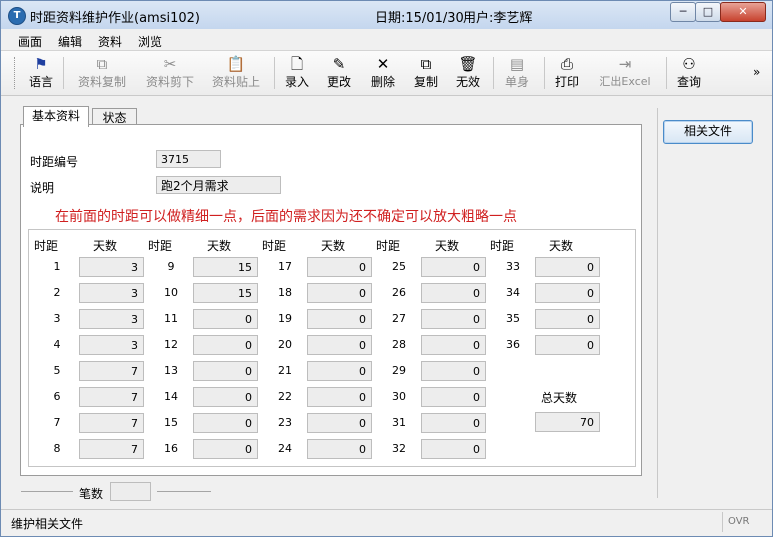 This screenshot has width=773, height=537. What do you see at coordinates (708, 132) in the screenshot?
I see `related-files-button: 相关文件` at bounding box center [708, 132].